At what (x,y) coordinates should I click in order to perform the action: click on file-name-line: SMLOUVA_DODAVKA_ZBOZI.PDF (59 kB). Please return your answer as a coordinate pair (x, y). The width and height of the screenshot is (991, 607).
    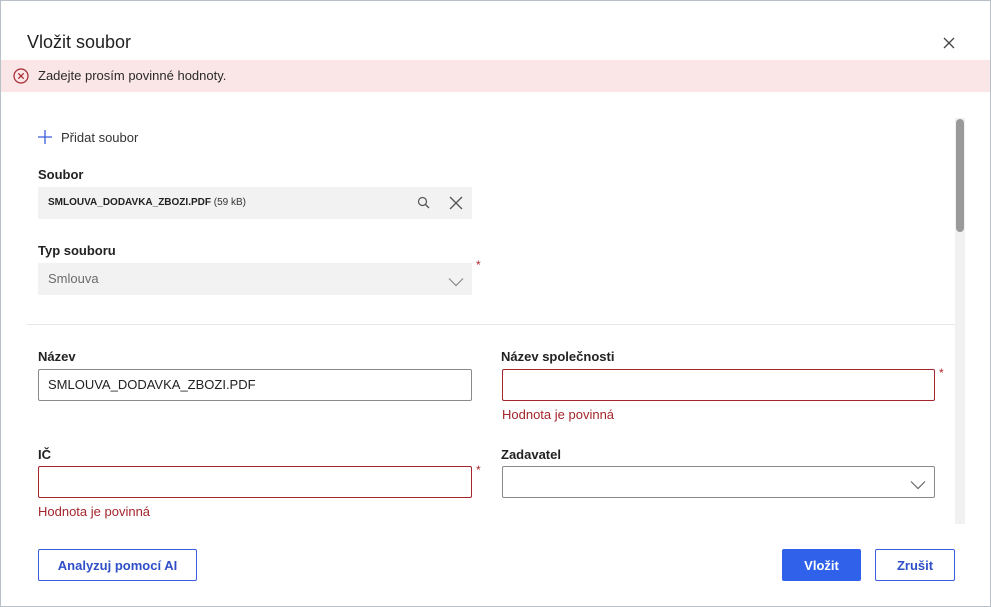
    Looking at the image, I should click on (147, 202).